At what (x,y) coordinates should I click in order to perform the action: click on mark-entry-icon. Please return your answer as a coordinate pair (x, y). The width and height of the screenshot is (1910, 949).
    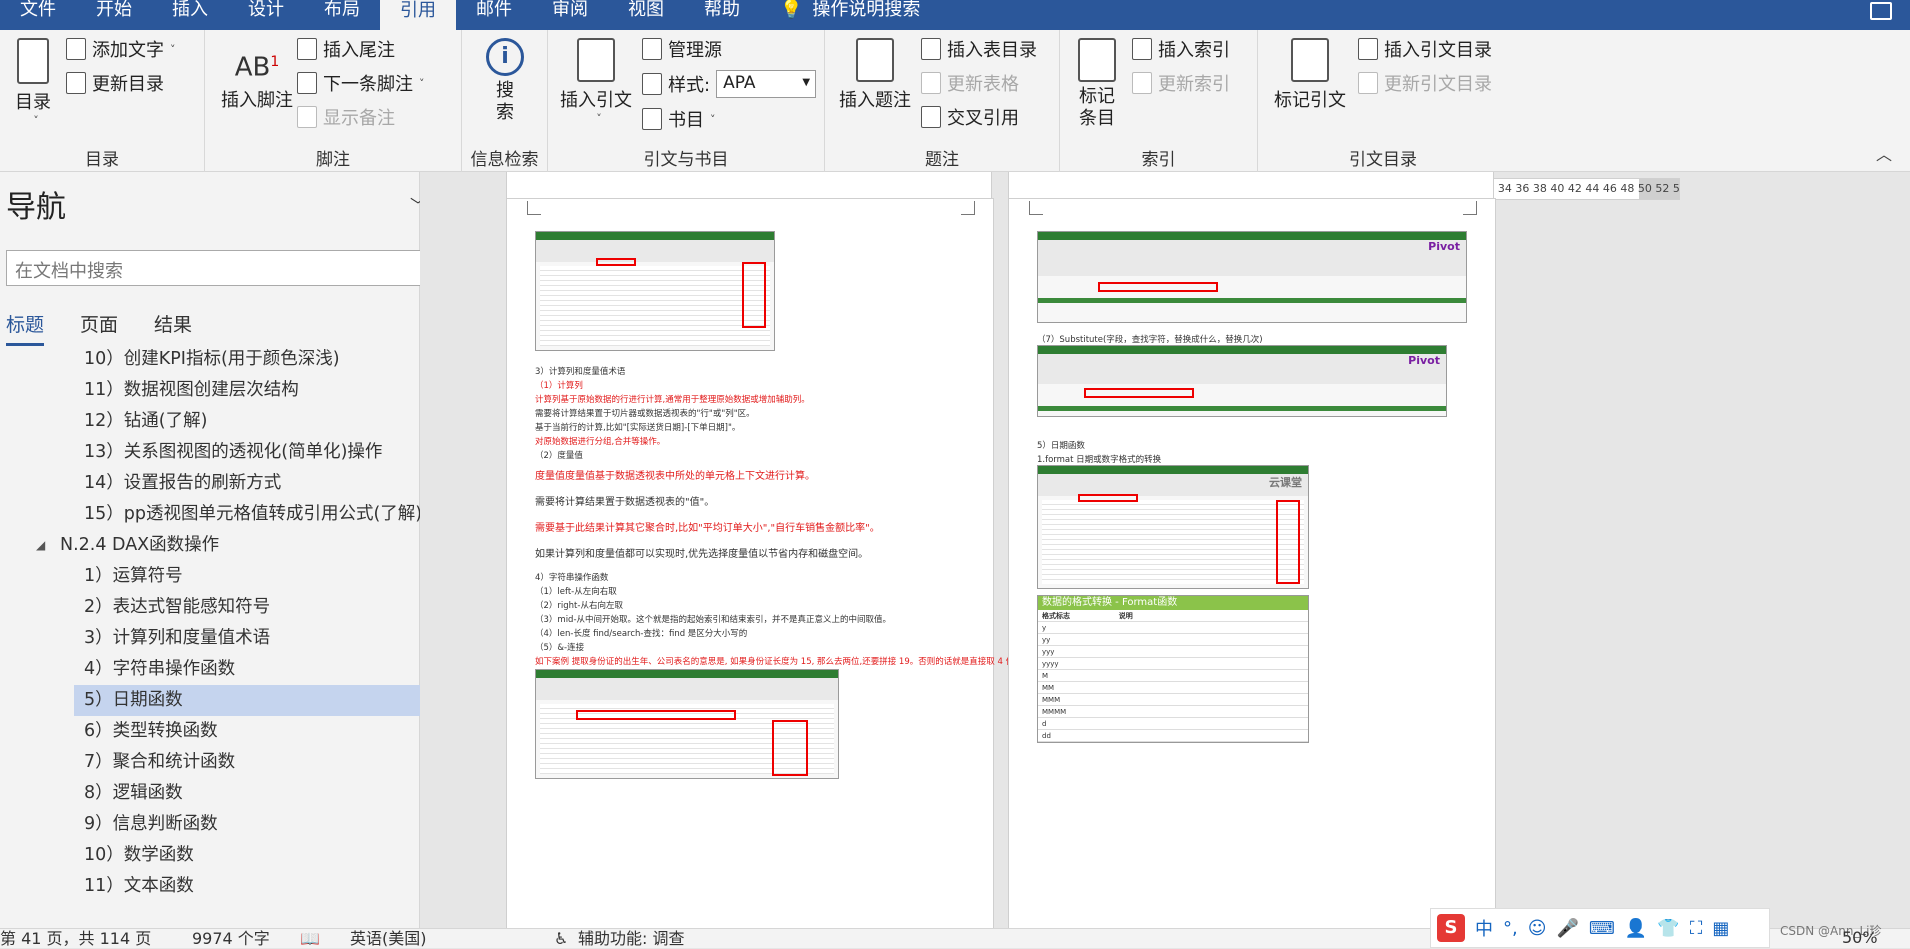
    Looking at the image, I should click on (1097, 60).